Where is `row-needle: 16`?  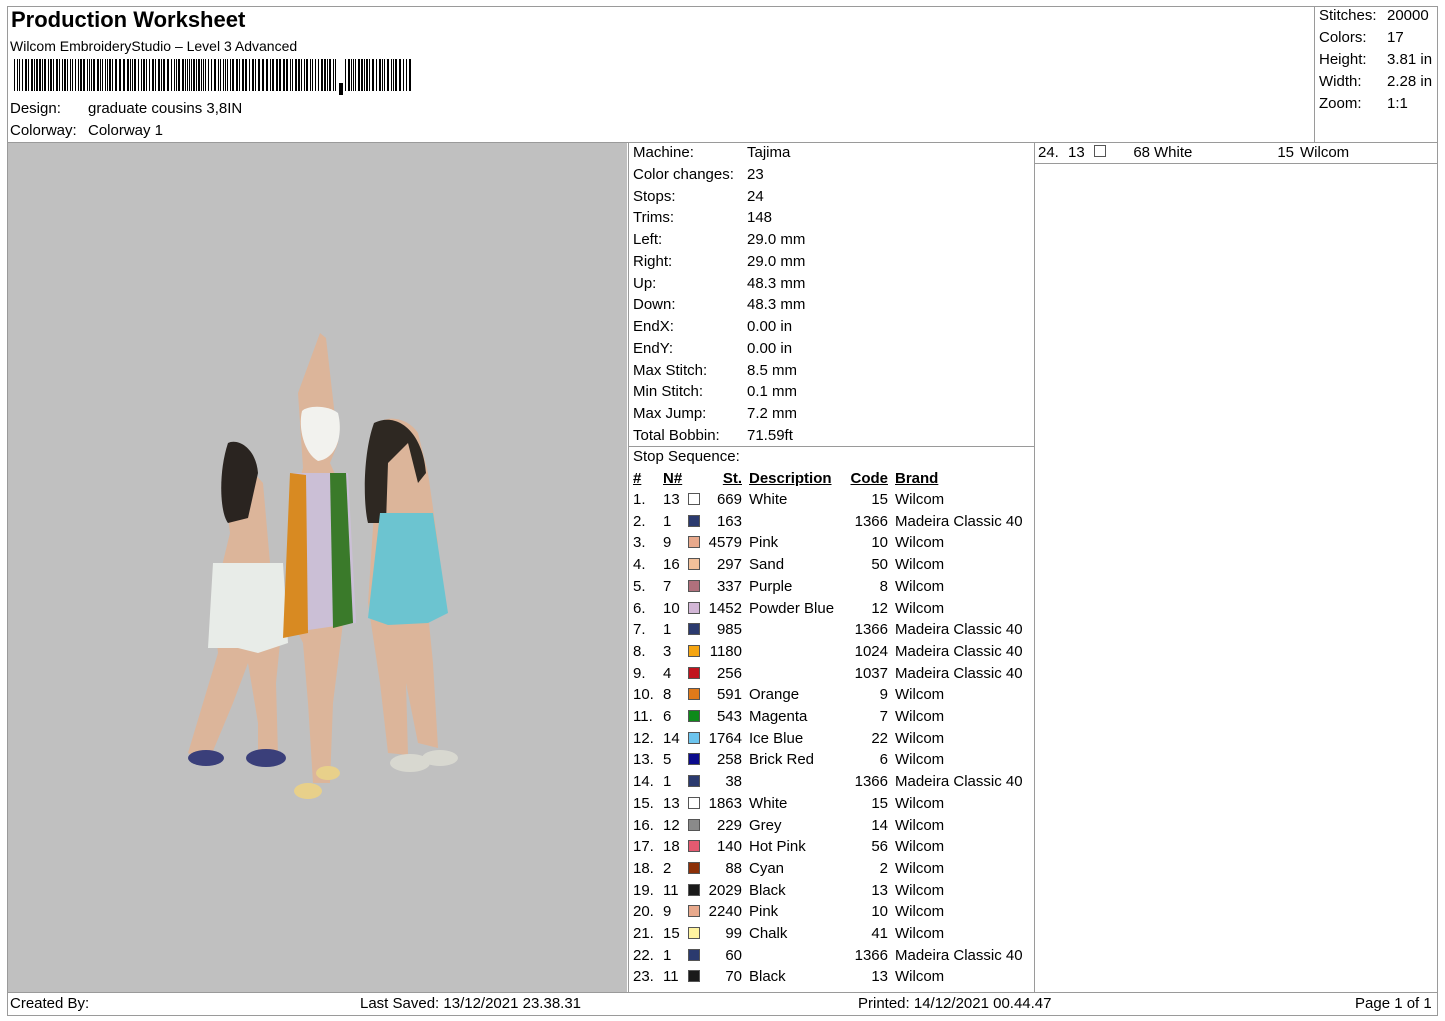
row-needle: 16 is located at coordinates (671, 565).